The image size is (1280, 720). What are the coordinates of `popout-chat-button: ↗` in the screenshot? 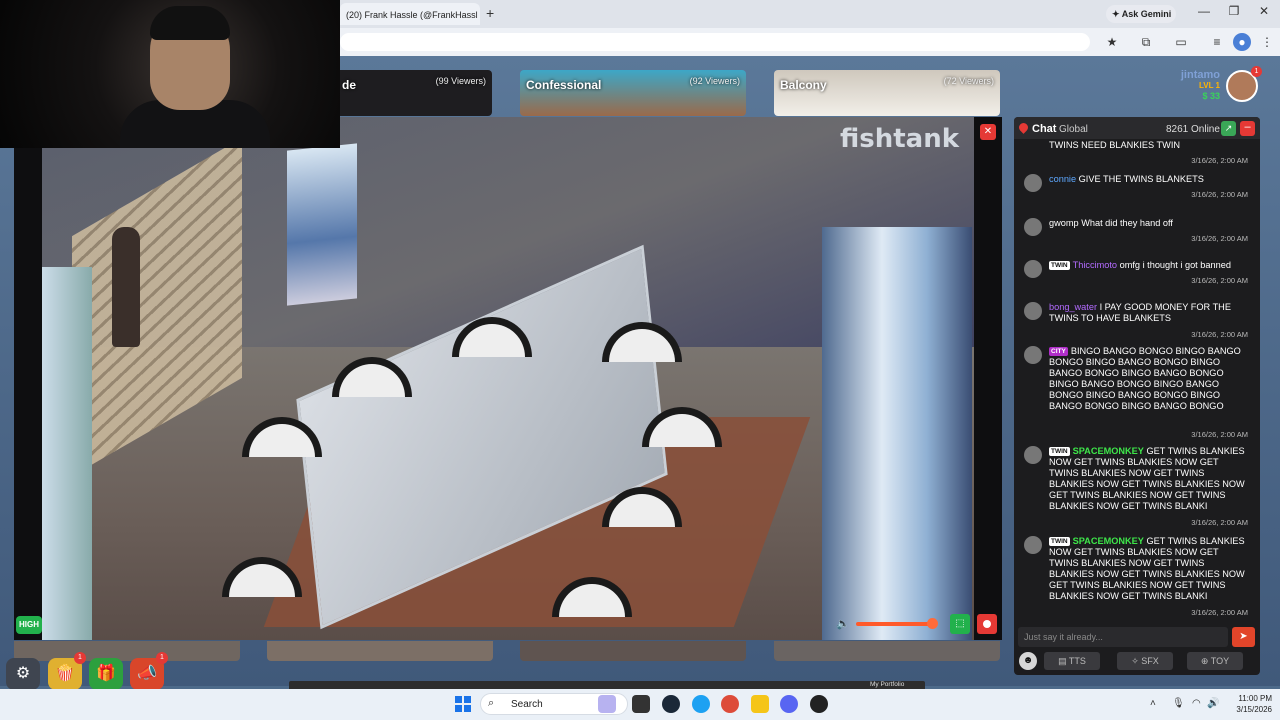 It's located at (1228, 128).